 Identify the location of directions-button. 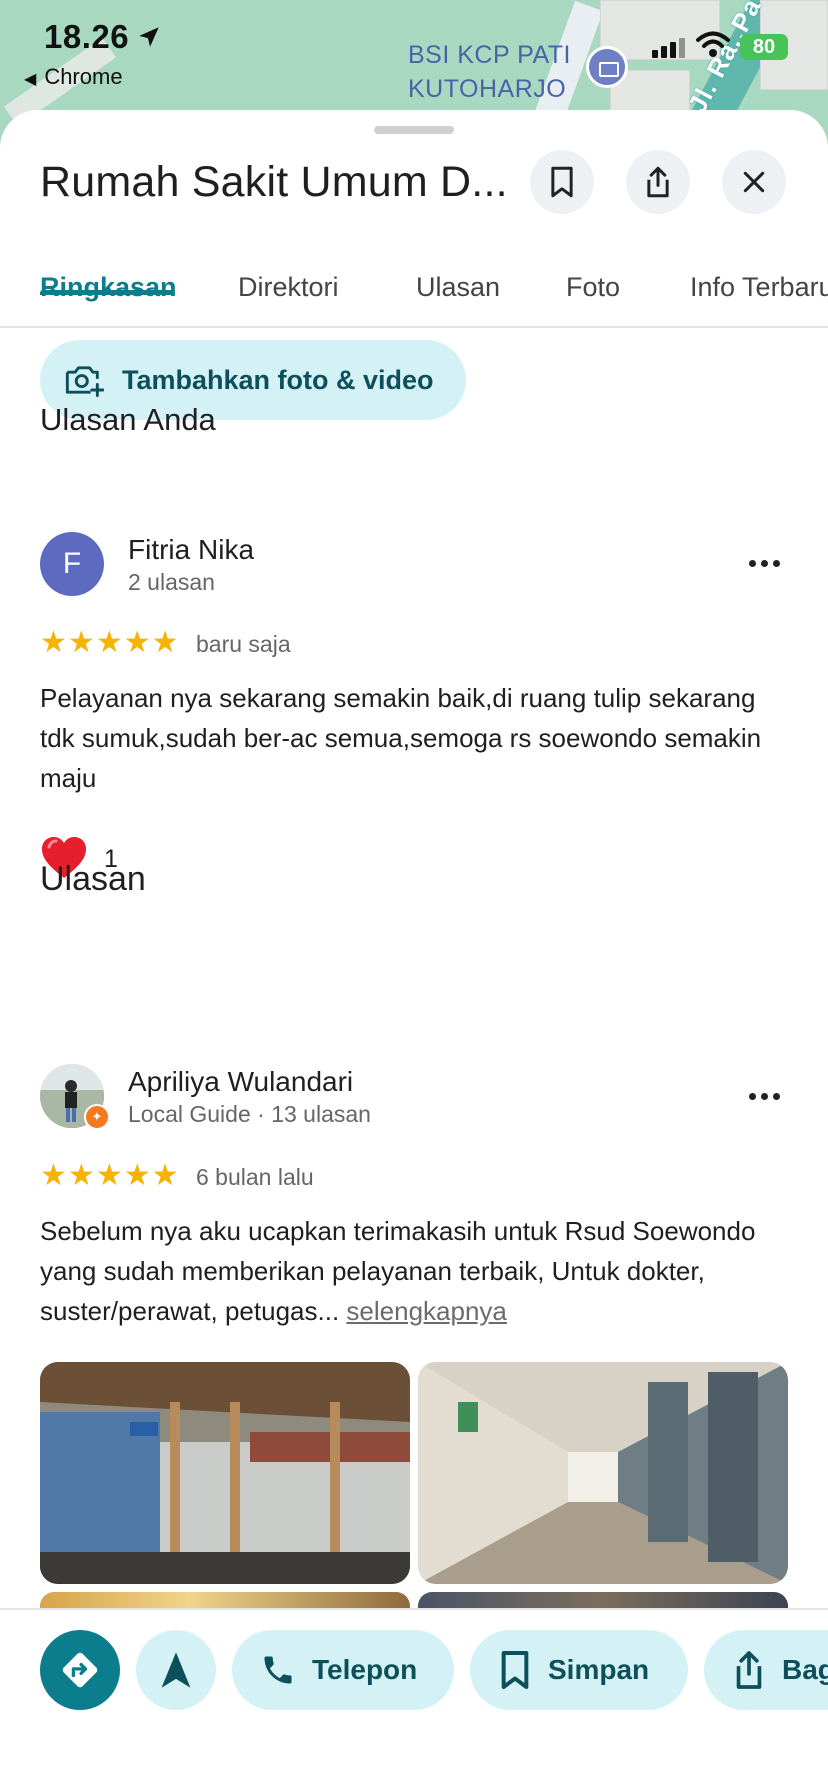
(80, 1670).